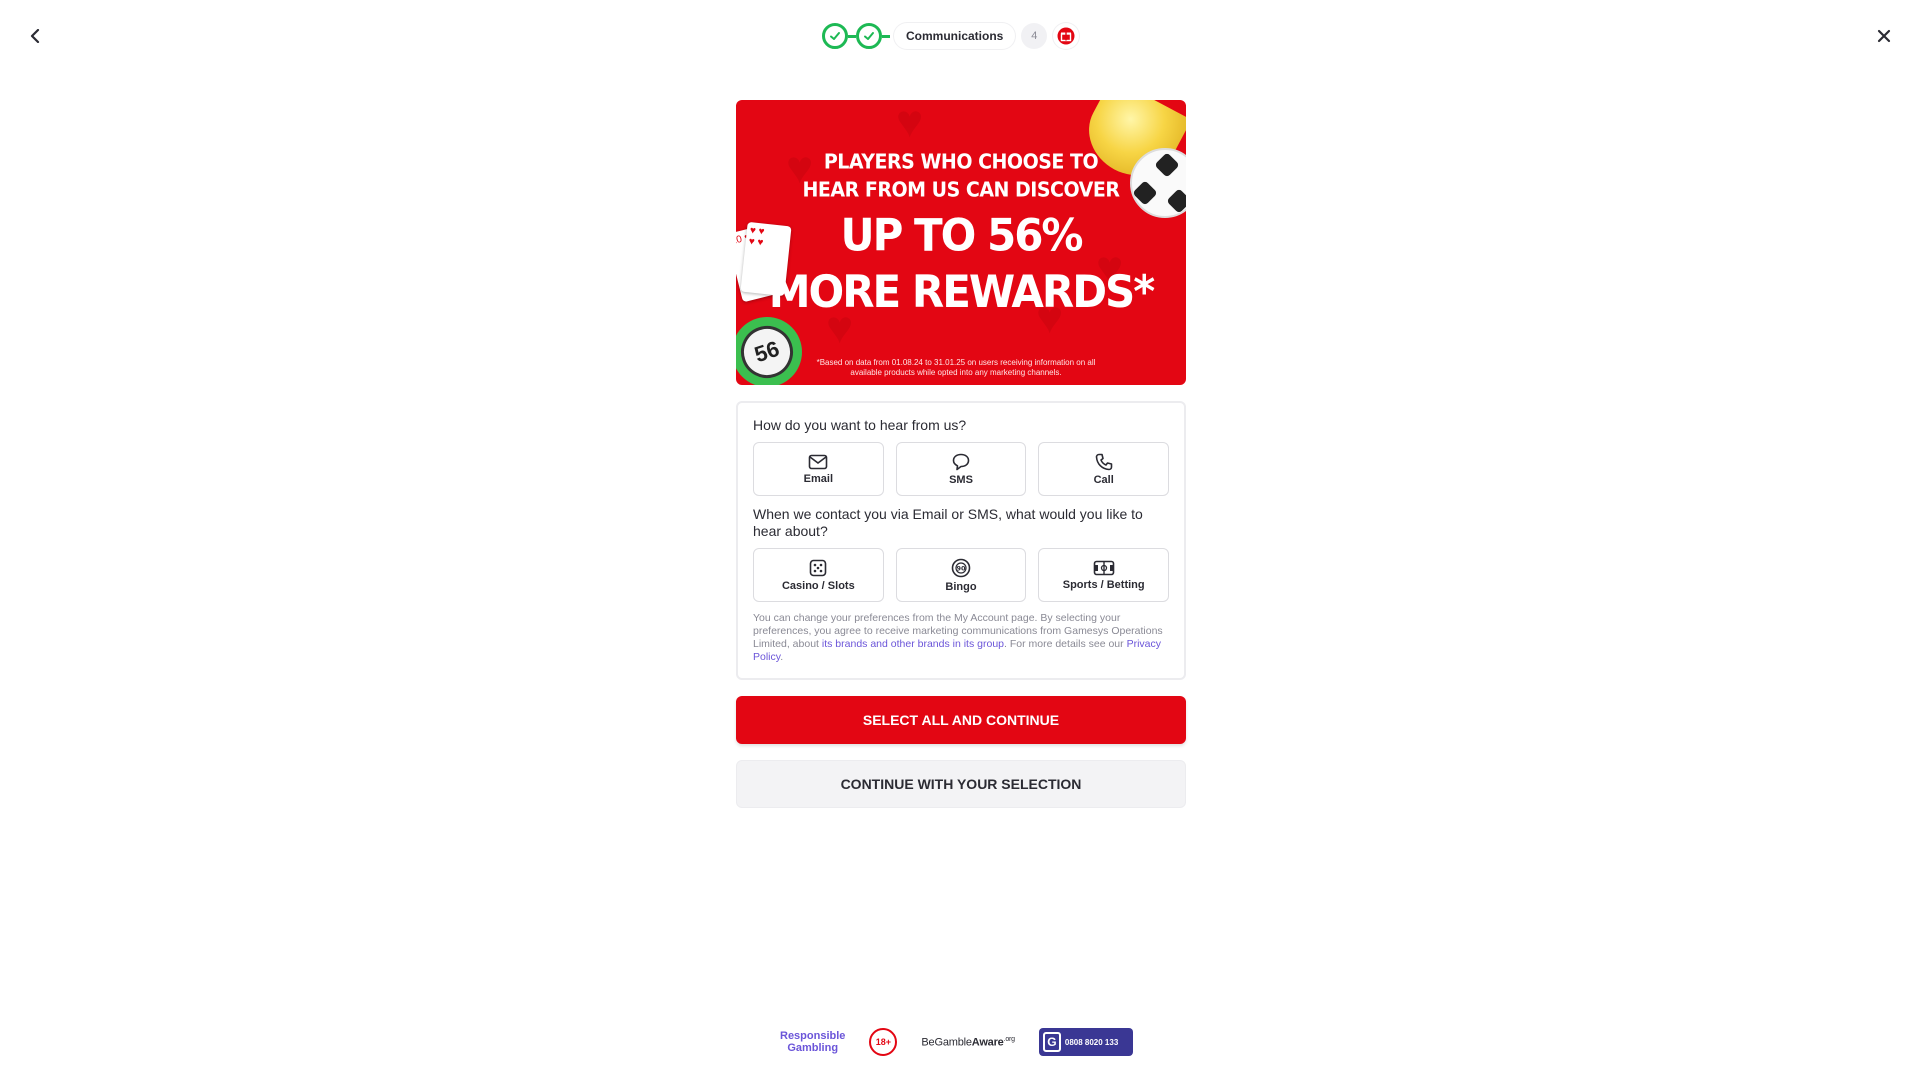 This screenshot has height=1080, width=1920. I want to click on sports-field-icon, so click(1103, 567).